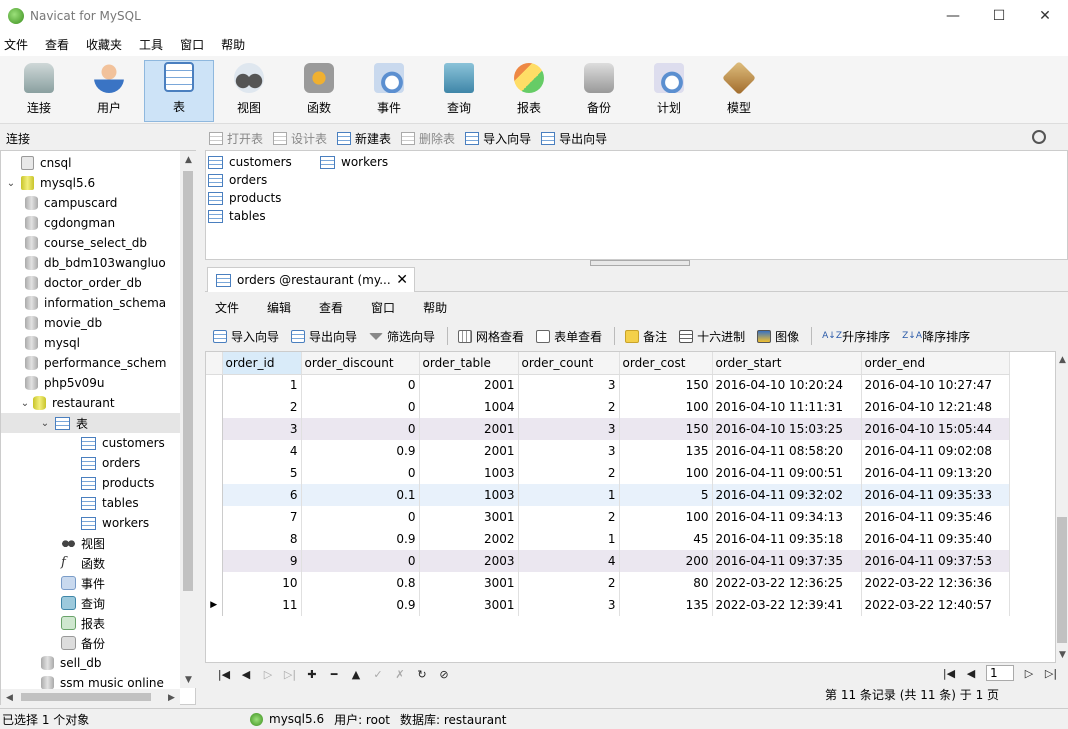 The width and height of the screenshot is (1068, 729). What do you see at coordinates (1029, 673) in the screenshot?
I see `next-page-button: ▷` at bounding box center [1029, 673].